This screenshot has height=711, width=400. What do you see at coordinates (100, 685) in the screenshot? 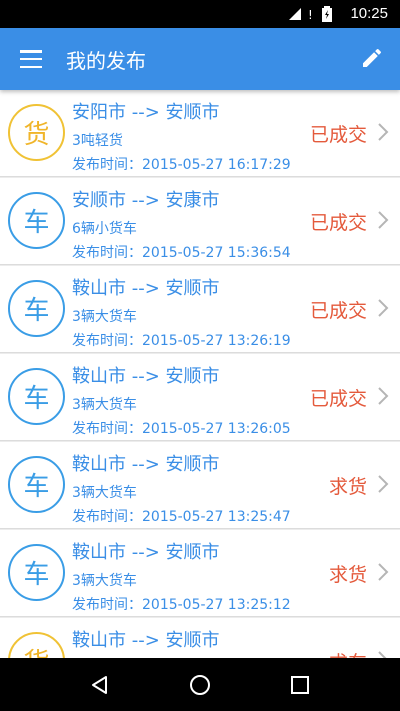
I see `back-icon` at bounding box center [100, 685].